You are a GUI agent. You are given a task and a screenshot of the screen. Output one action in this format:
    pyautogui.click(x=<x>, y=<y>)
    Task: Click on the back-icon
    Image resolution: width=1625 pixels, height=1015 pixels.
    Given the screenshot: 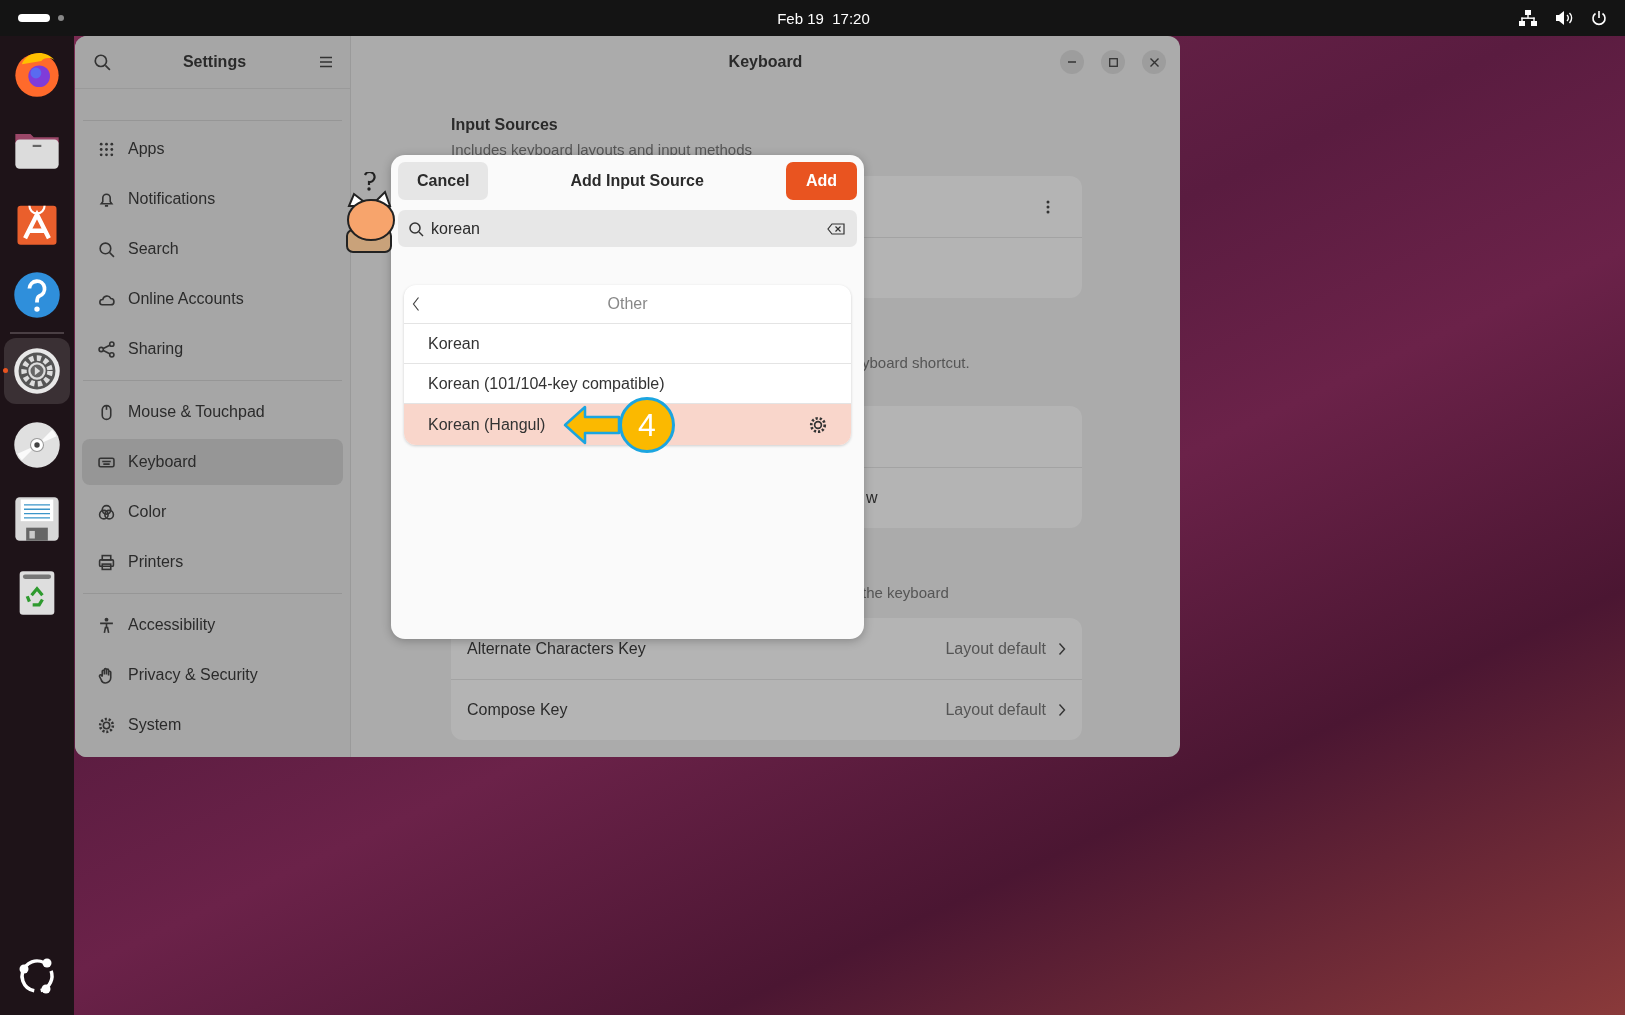 What is the action you would take?
    pyautogui.click(x=416, y=304)
    